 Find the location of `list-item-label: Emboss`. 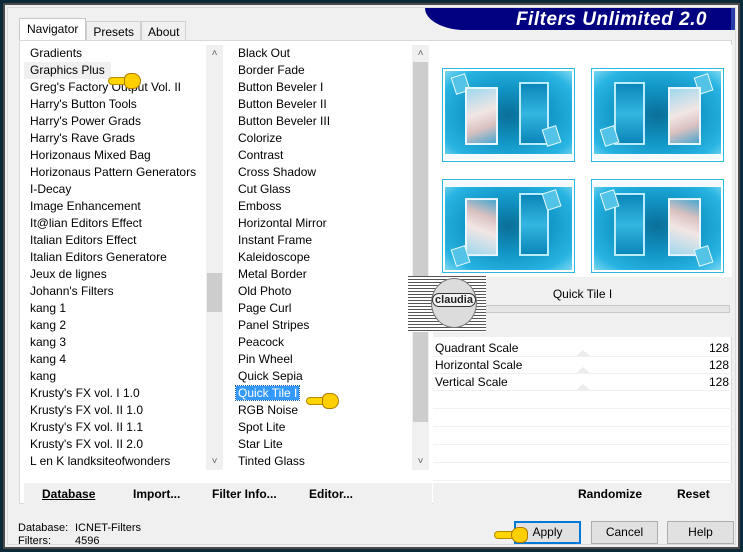

list-item-label: Emboss is located at coordinates (260, 206).